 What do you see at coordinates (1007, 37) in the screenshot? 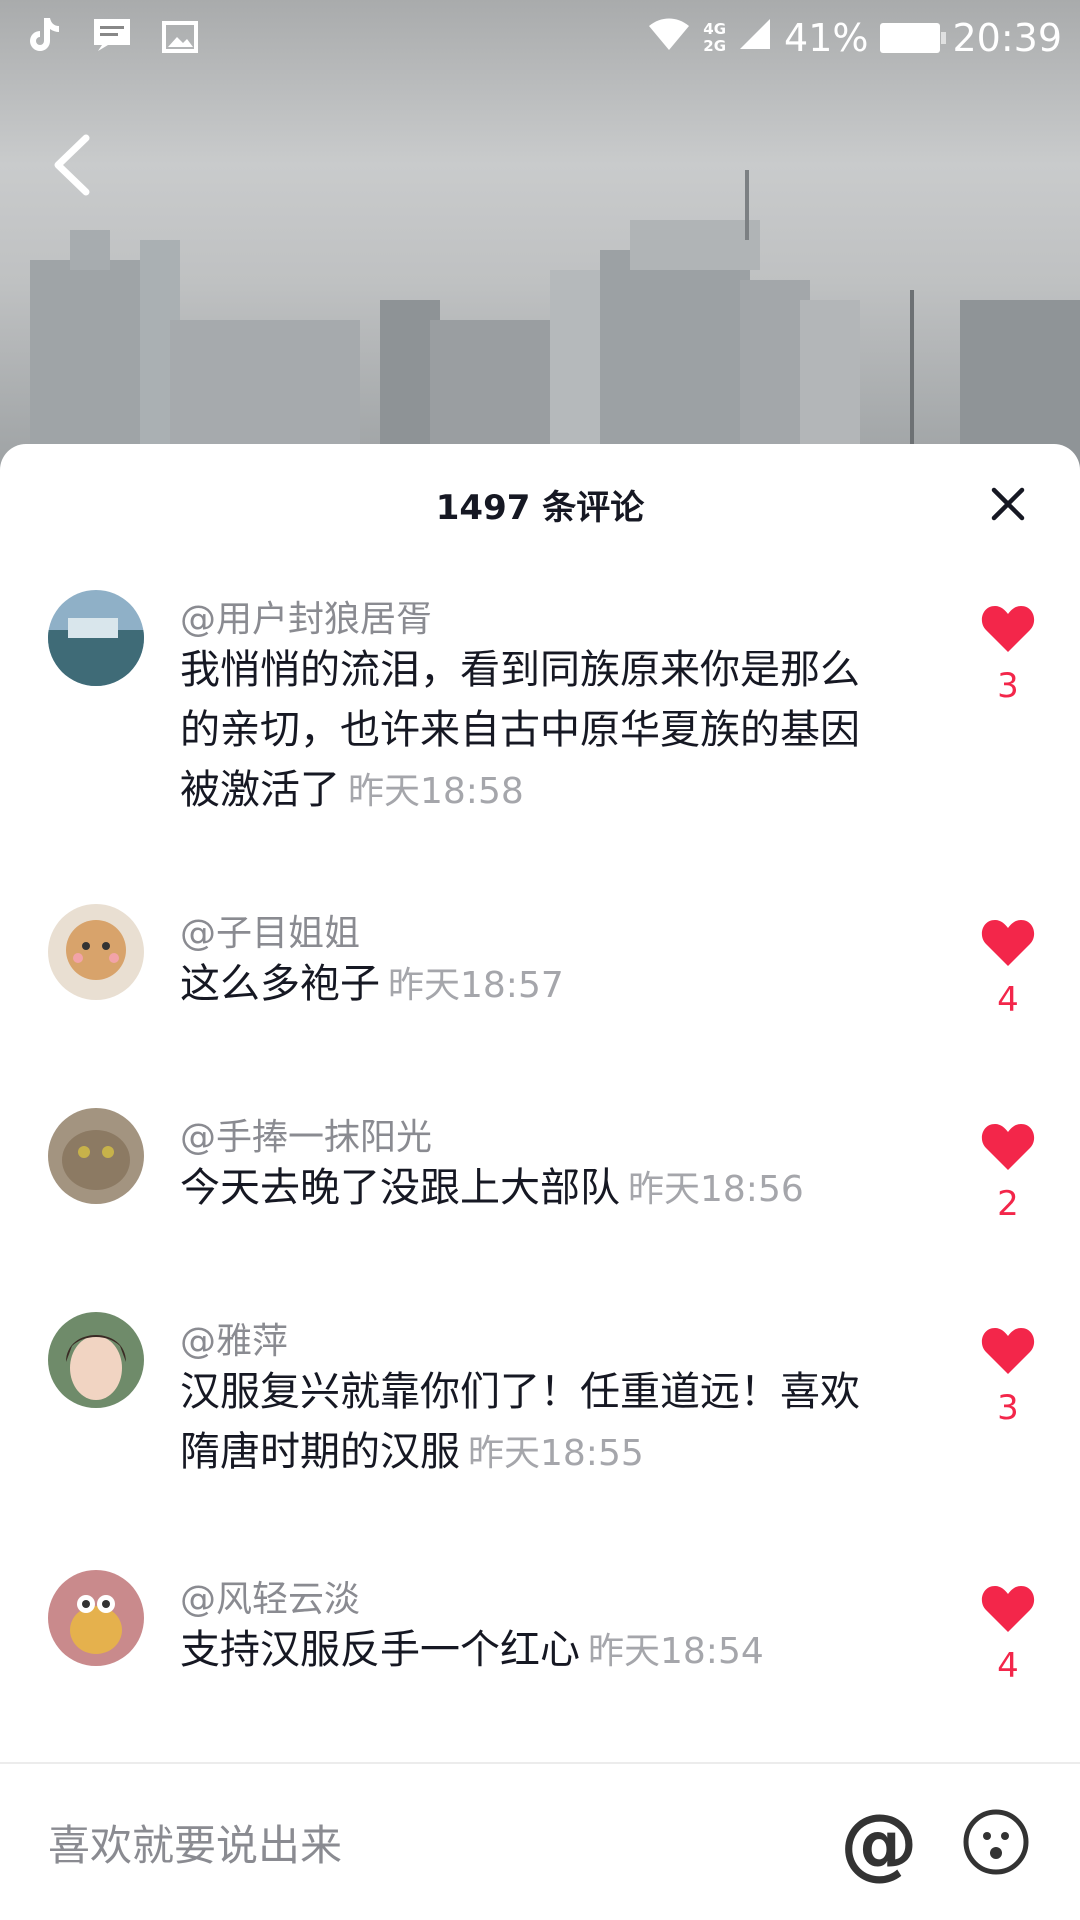
I see `clock: 20:39` at bounding box center [1007, 37].